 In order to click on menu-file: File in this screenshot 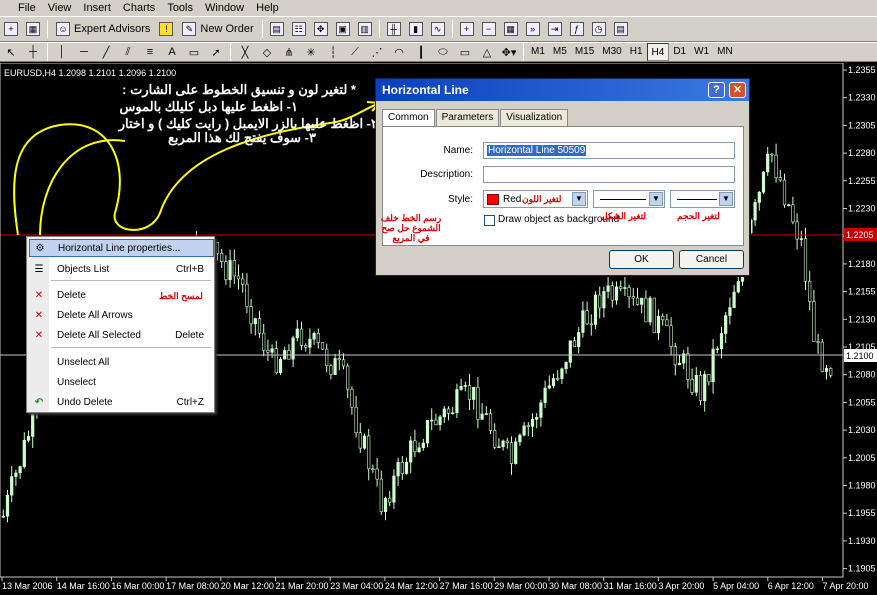, I will do `click(21, 8)`.